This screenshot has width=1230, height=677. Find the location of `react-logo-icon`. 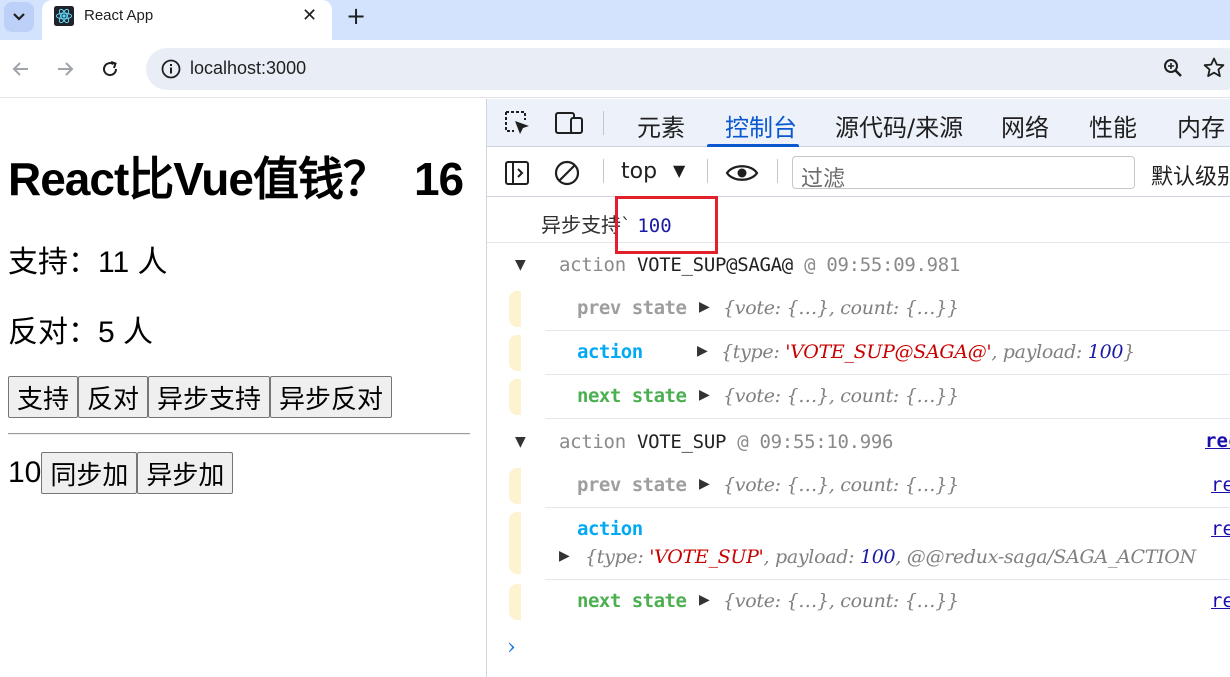

react-logo-icon is located at coordinates (64, 16).